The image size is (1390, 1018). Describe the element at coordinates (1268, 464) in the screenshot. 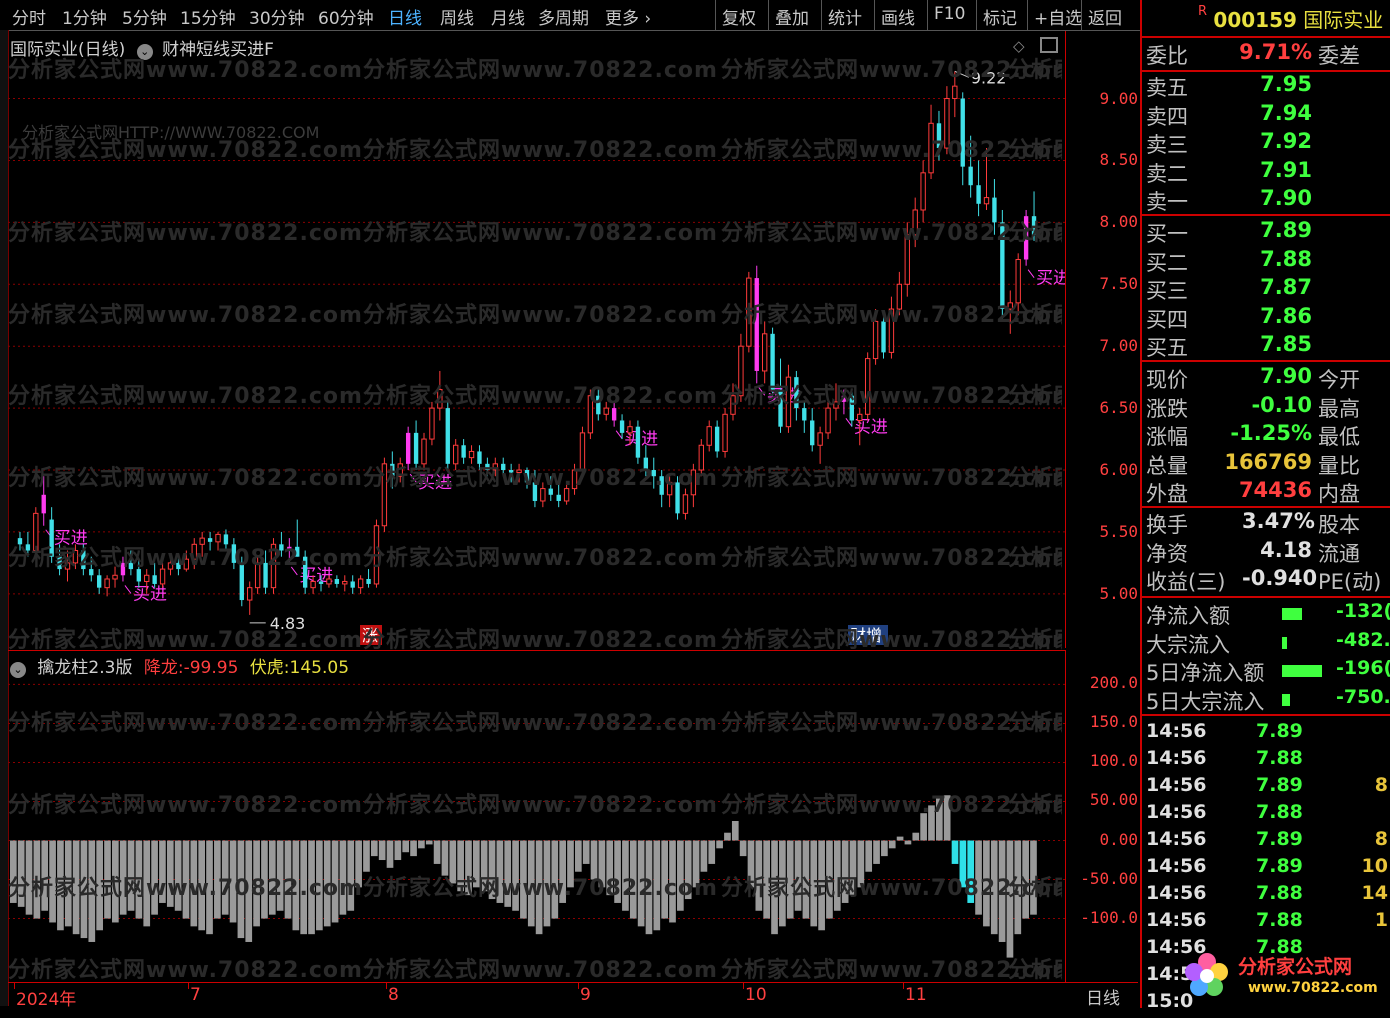

I see `quote-row: 总量 166769 量比` at that location.